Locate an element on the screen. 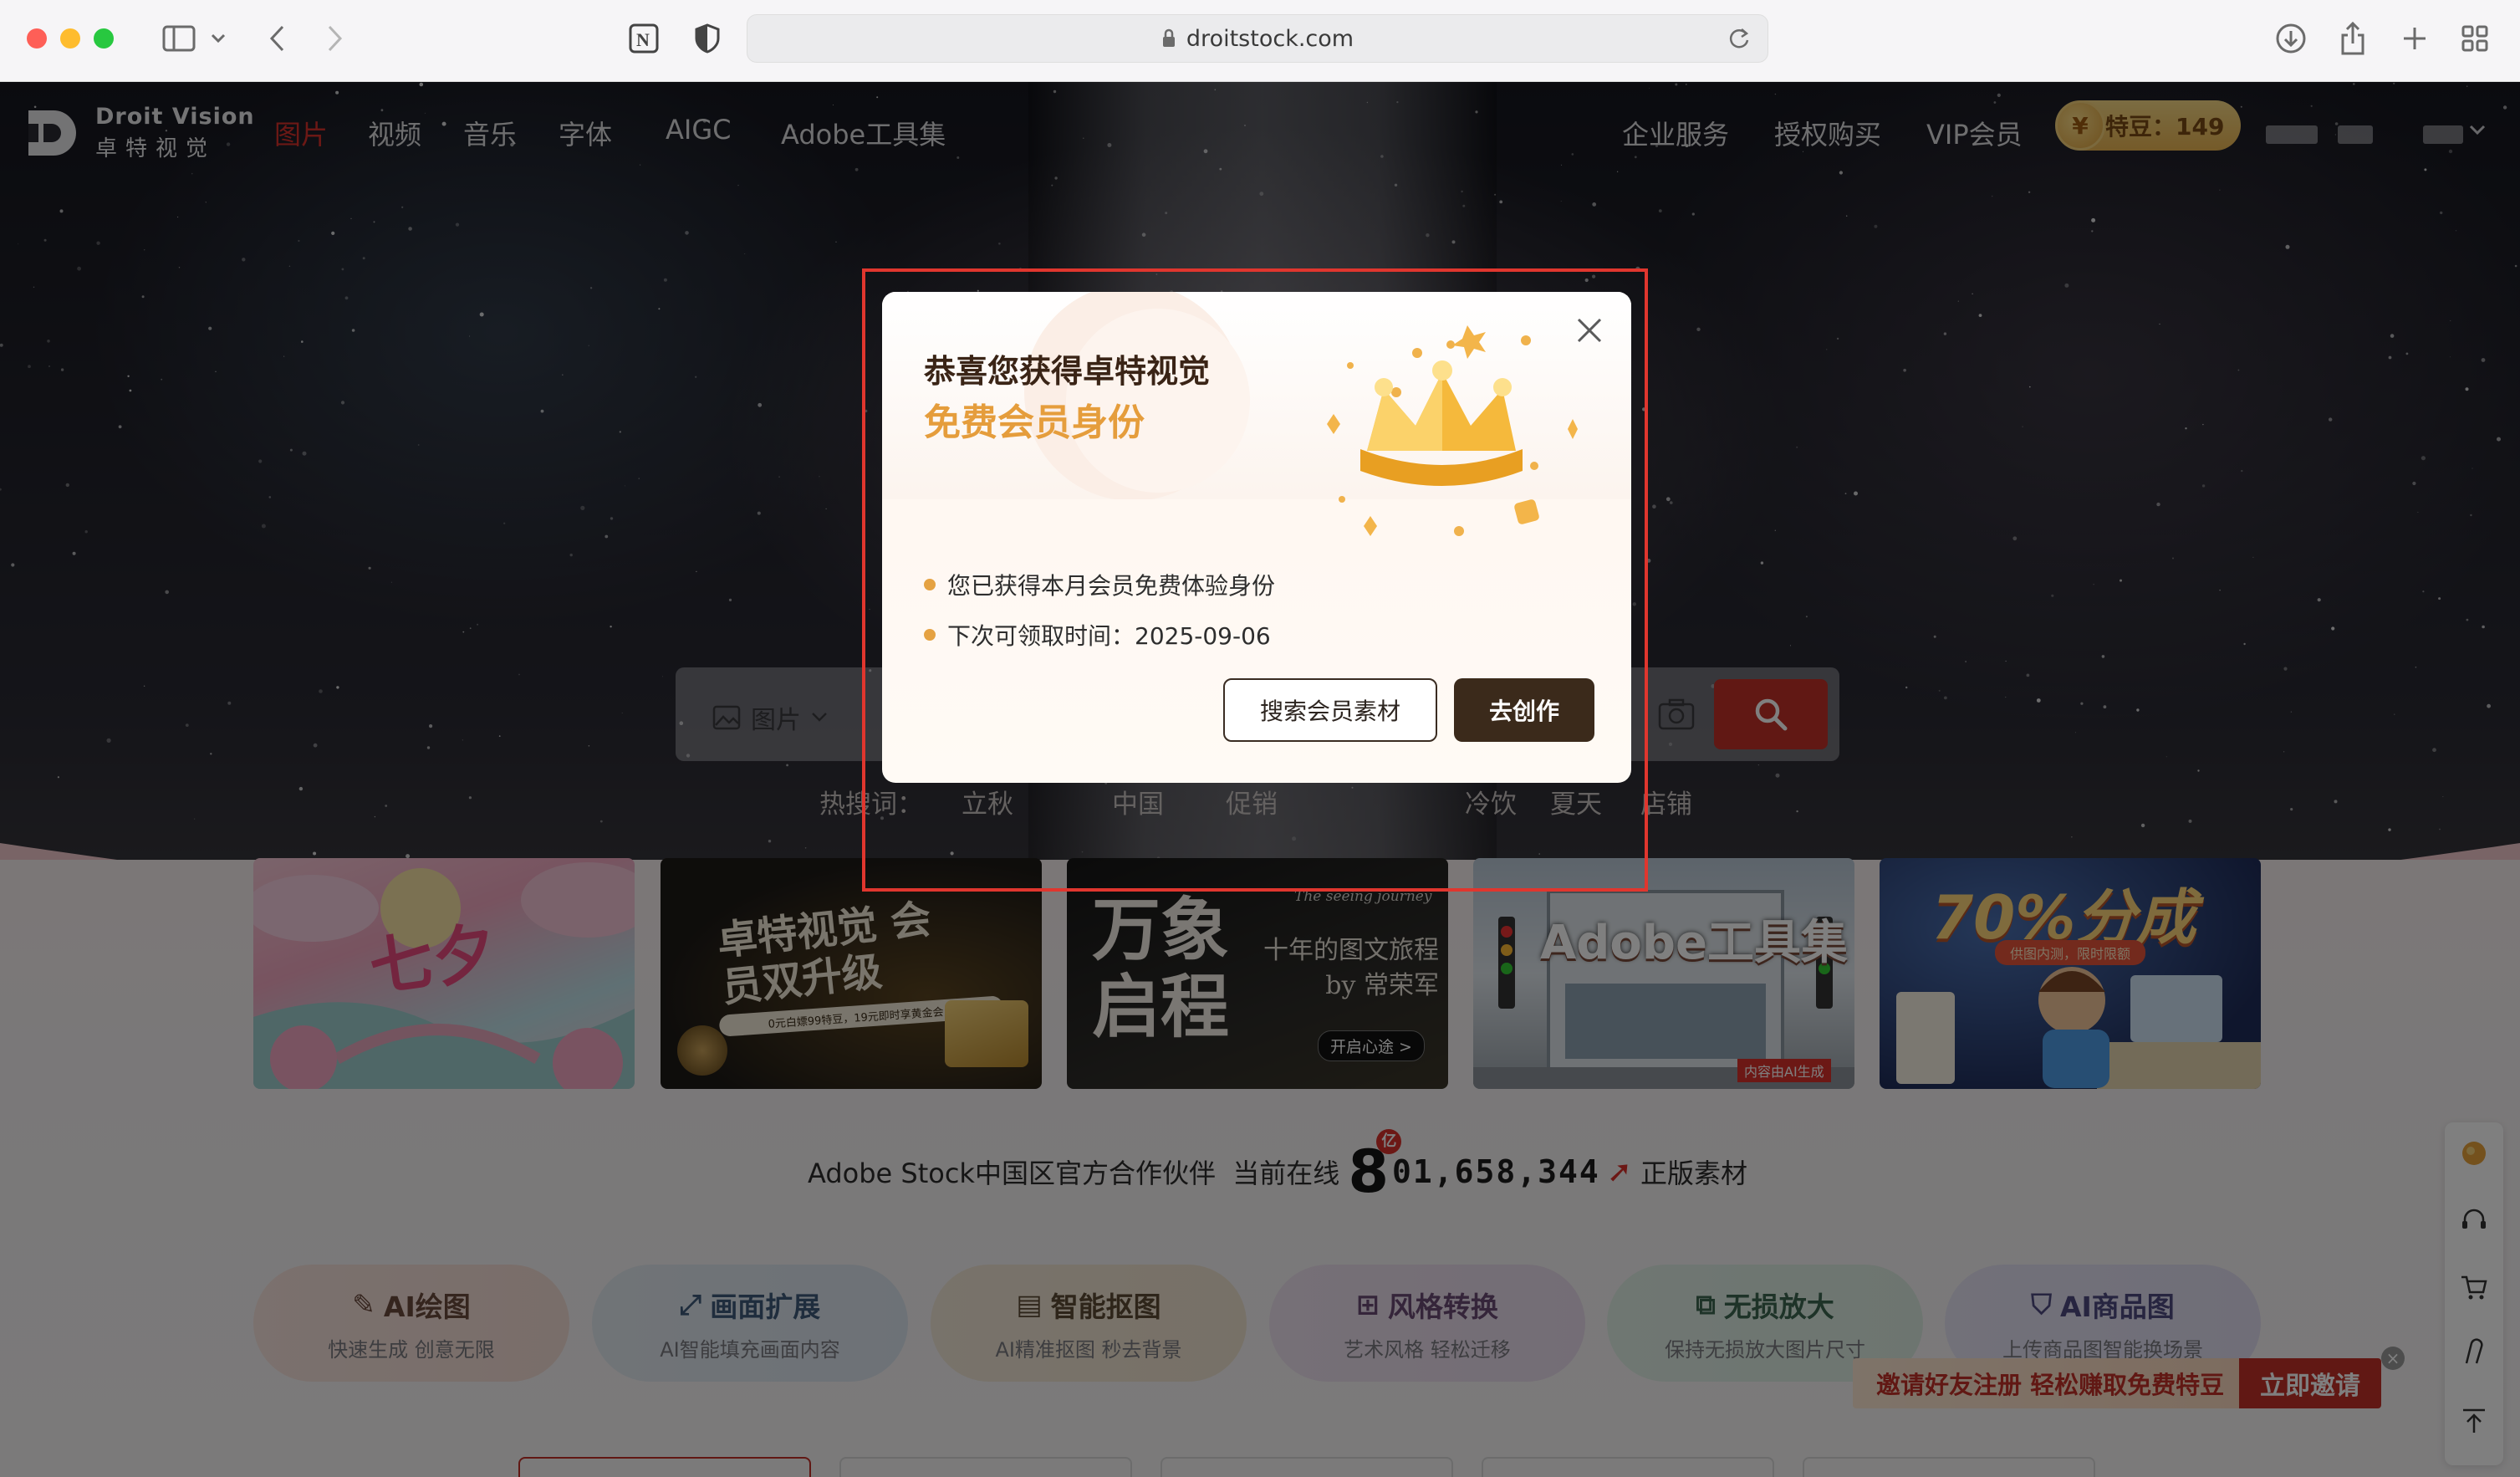  dialog-info-line: 下次可领取时间：2025-09-06 is located at coordinates (1097, 635).